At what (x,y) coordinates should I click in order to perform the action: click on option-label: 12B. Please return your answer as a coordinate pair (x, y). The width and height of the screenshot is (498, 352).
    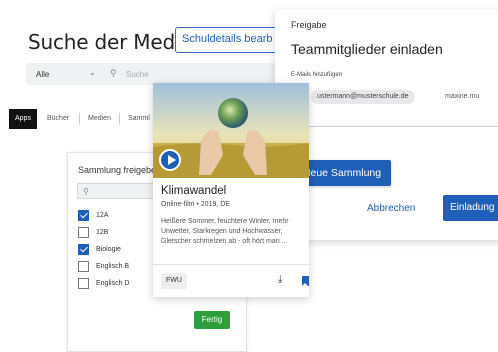
    Looking at the image, I should click on (102, 232).